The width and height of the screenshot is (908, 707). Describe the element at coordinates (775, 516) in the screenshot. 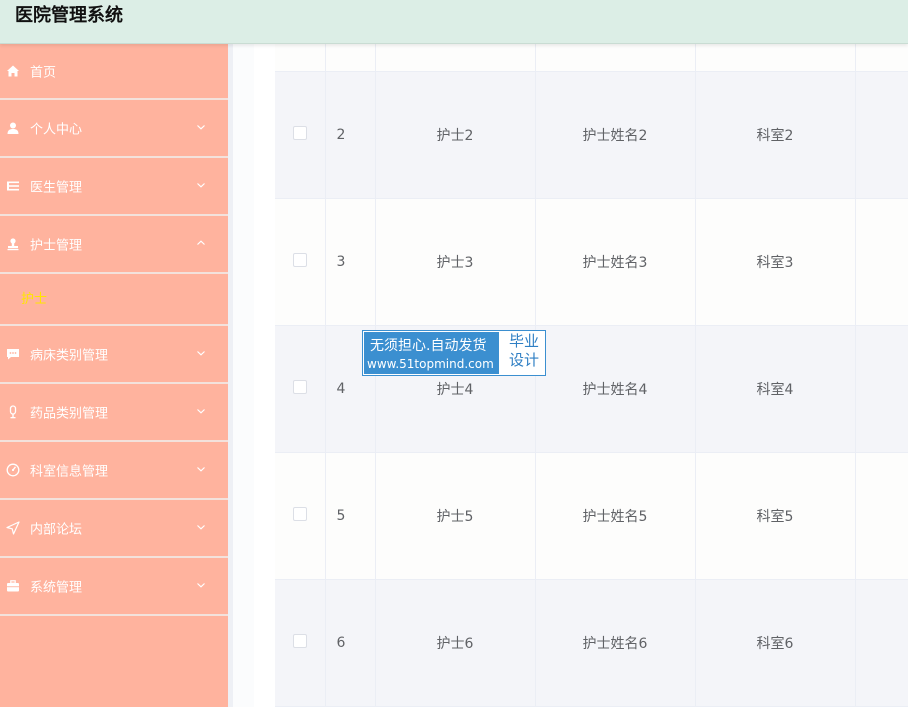

I see `department-cell: 科室5` at that location.